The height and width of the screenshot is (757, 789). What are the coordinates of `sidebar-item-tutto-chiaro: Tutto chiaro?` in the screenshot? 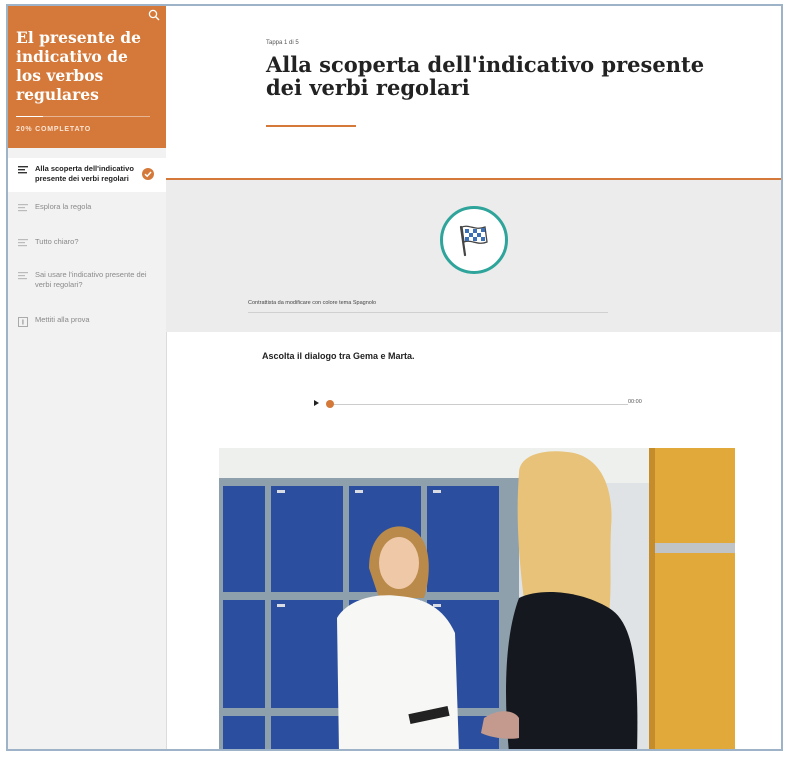 It's located at (87, 243).